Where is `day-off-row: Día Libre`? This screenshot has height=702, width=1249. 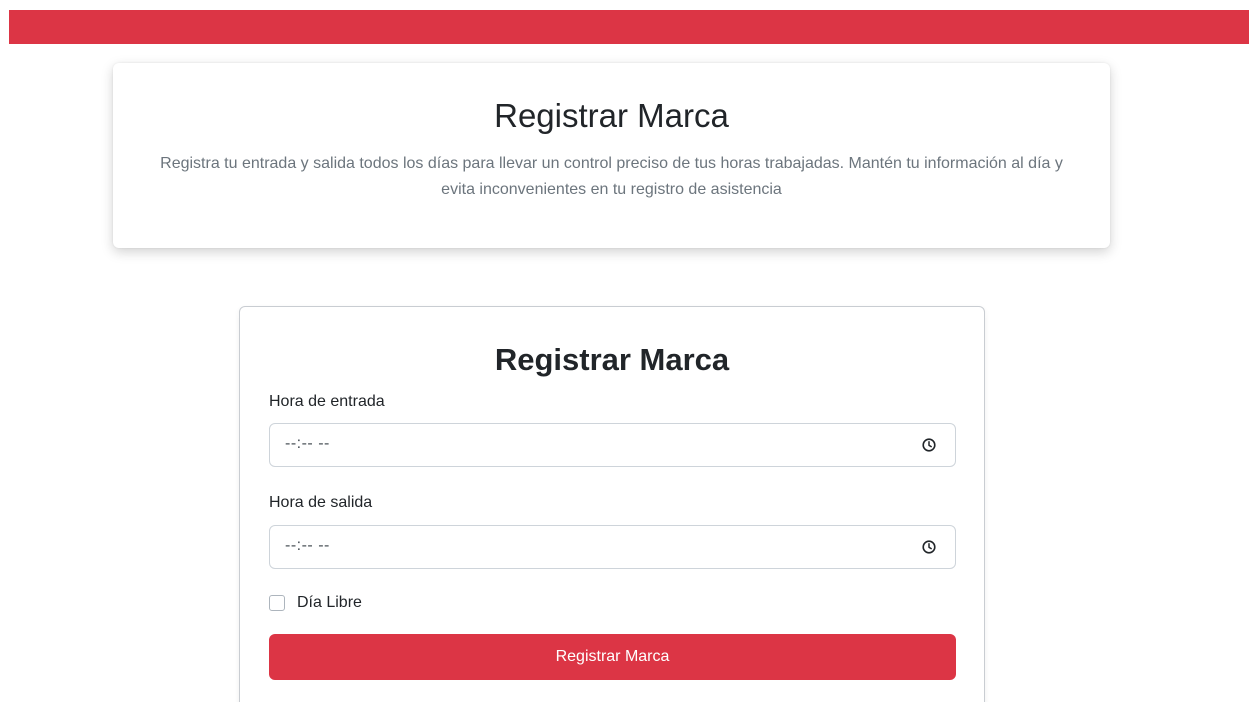
day-off-row: Día Libre is located at coordinates (315, 603).